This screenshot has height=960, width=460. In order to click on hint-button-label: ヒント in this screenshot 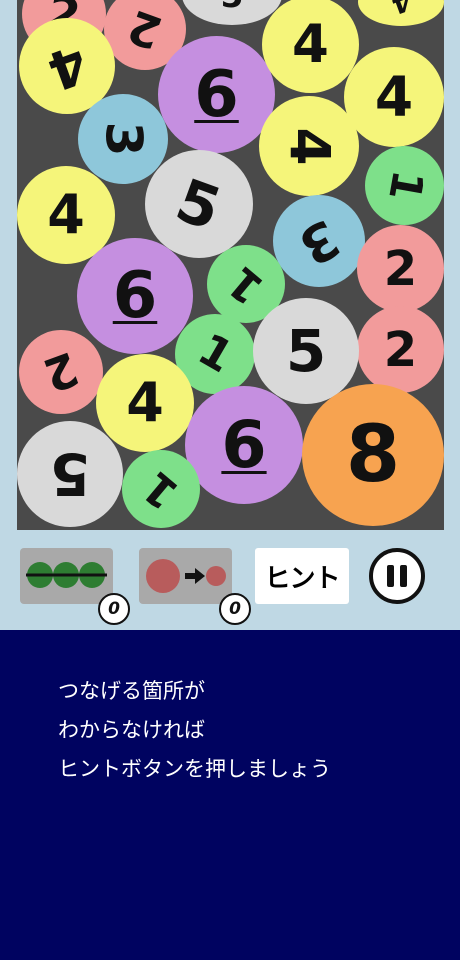, I will do `click(302, 578)`.